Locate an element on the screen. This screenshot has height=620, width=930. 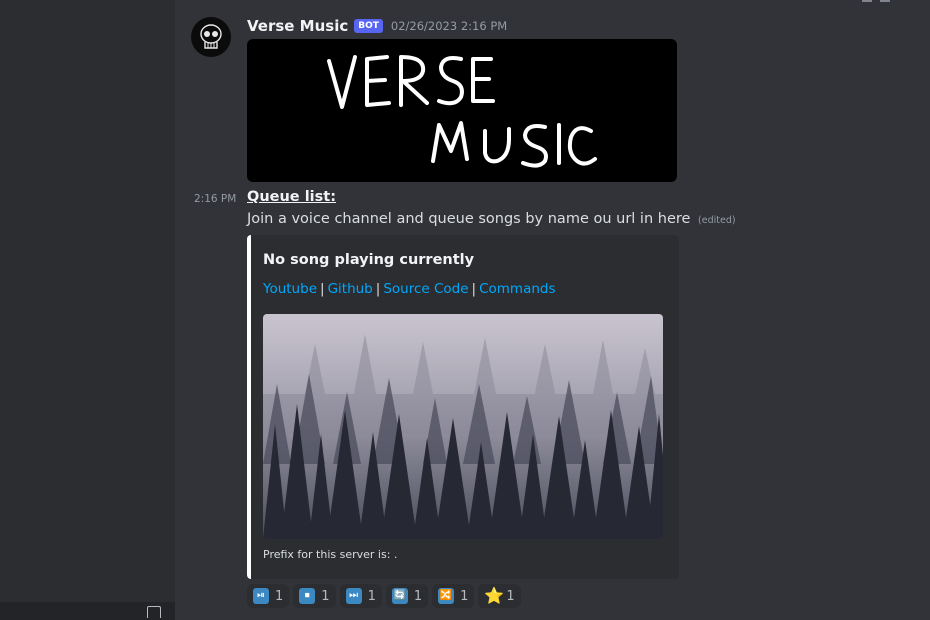
username: Verse Music is located at coordinates (297, 26).